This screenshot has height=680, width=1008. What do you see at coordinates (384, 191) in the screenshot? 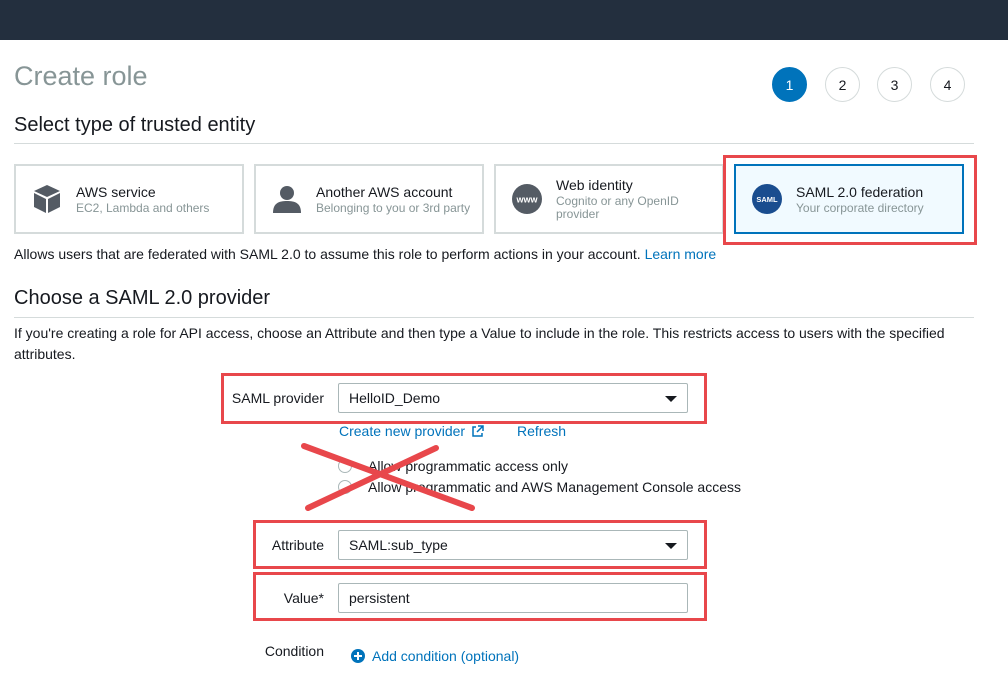
I see `tile-label: Another AWS account` at bounding box center [384, 191].